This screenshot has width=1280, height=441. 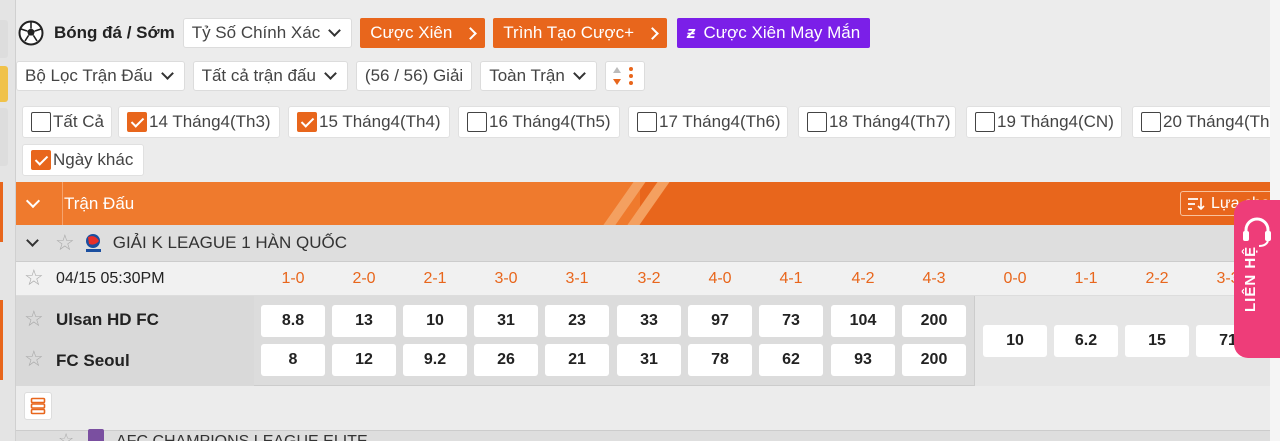 I want to click on odds-button: 97, so click(x=720, y=321).